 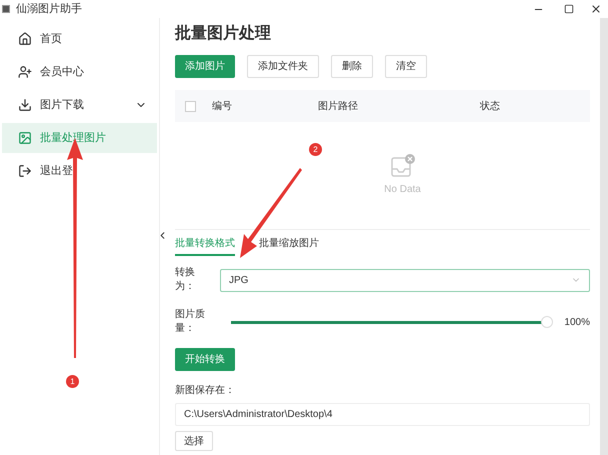 I want to click on choose-button: 选择, so click(x=194, y=441).